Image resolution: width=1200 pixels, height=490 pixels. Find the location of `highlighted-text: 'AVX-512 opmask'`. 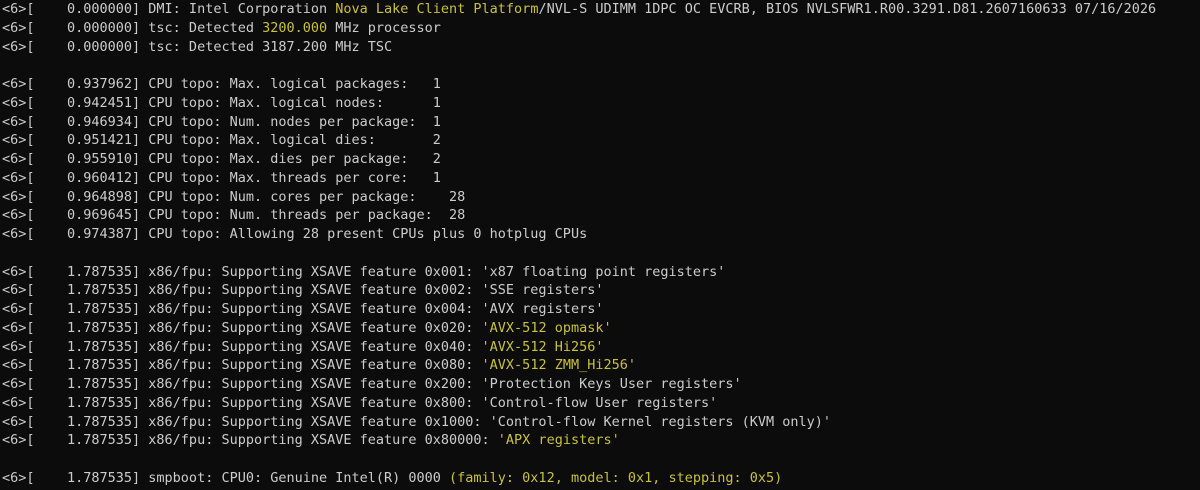

highlighted-text: 'AVX-512 opmask' is located at coordinates (546, 327).